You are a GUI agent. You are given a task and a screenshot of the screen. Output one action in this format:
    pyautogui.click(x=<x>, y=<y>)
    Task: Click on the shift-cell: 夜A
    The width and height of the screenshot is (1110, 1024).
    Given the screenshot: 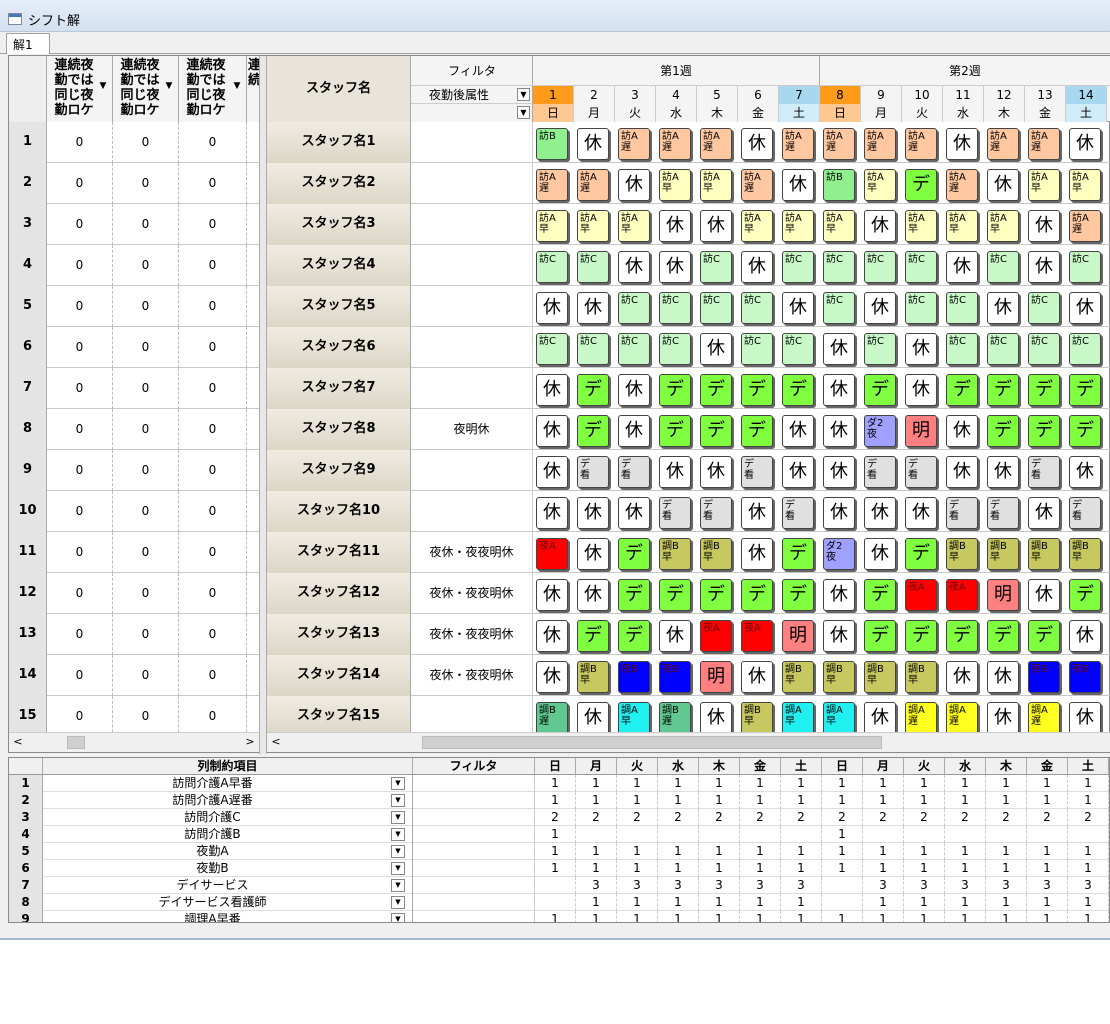 What is the action you would take?
    pyautogui.click(x=962, y=595)
    